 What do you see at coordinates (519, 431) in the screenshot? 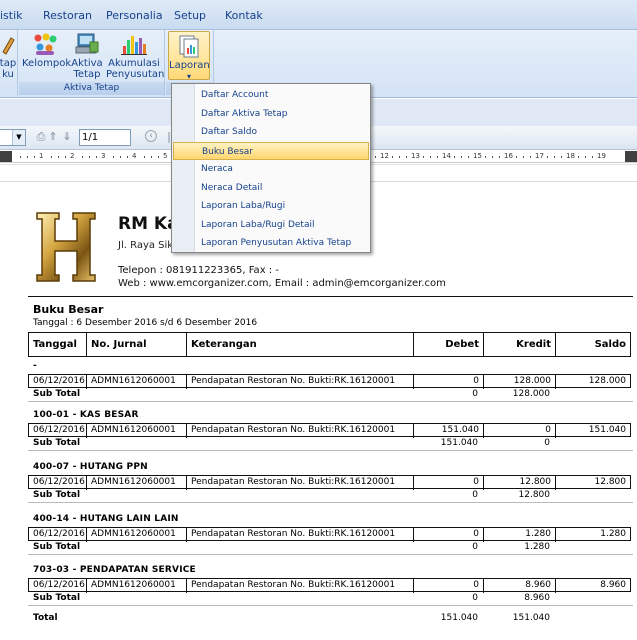
I see `cell-kredit: 0` at bounding box center [519, 431].